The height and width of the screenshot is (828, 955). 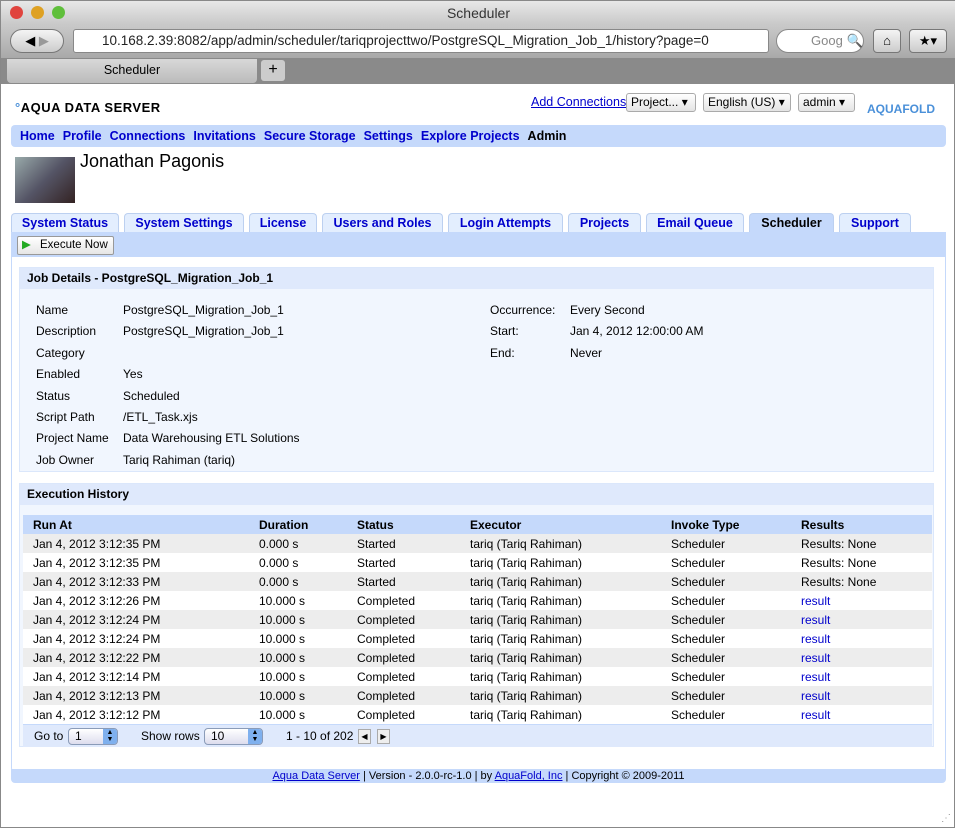 What do you see at coordinates (160, 417) in the screenshot?
I see `job-field-value: /ETL_Task.xjs` at bounding box center [160, 417].